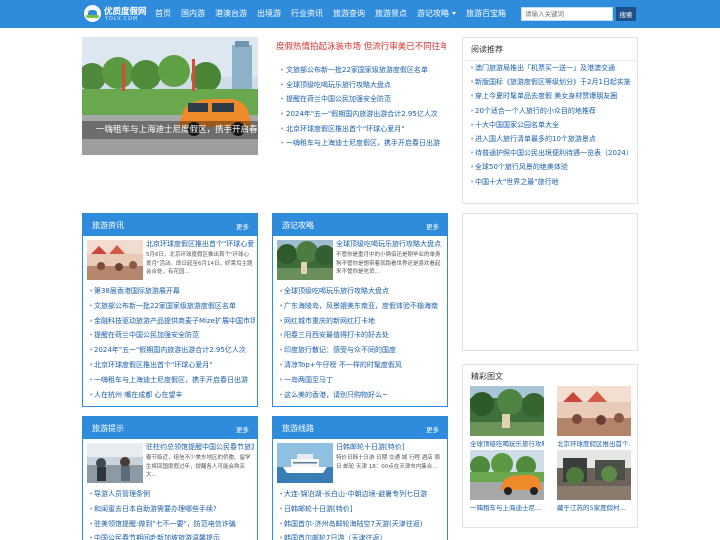 This screenshot has width=720, height=540. What do you see at coordinates (364, 85) in the screenshot?
I see `news-item: 全球顶级吃喝玩乐旅行攻略大盘点` at bounding box center [364, 85].